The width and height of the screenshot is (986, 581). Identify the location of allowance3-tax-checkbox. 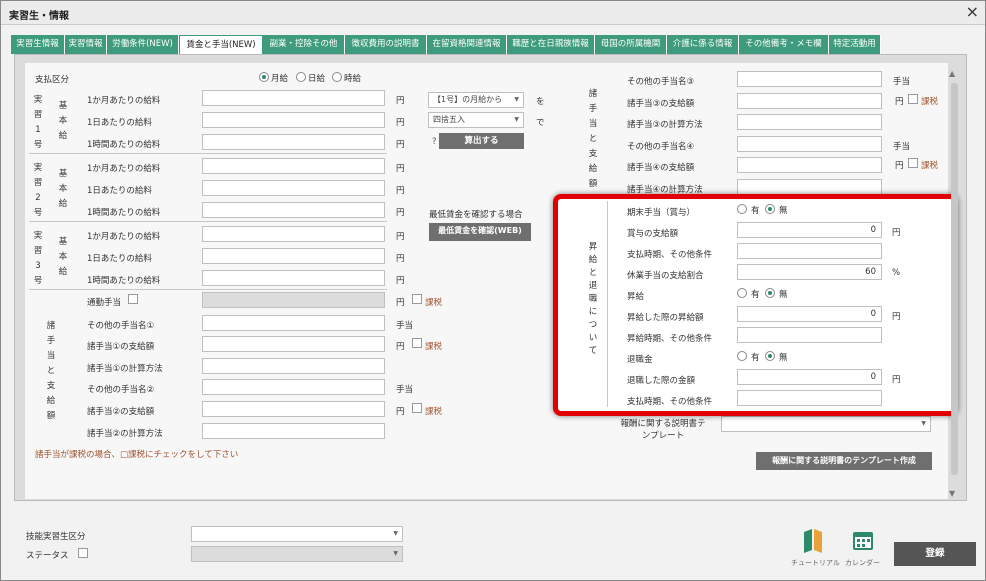
(913, 99).